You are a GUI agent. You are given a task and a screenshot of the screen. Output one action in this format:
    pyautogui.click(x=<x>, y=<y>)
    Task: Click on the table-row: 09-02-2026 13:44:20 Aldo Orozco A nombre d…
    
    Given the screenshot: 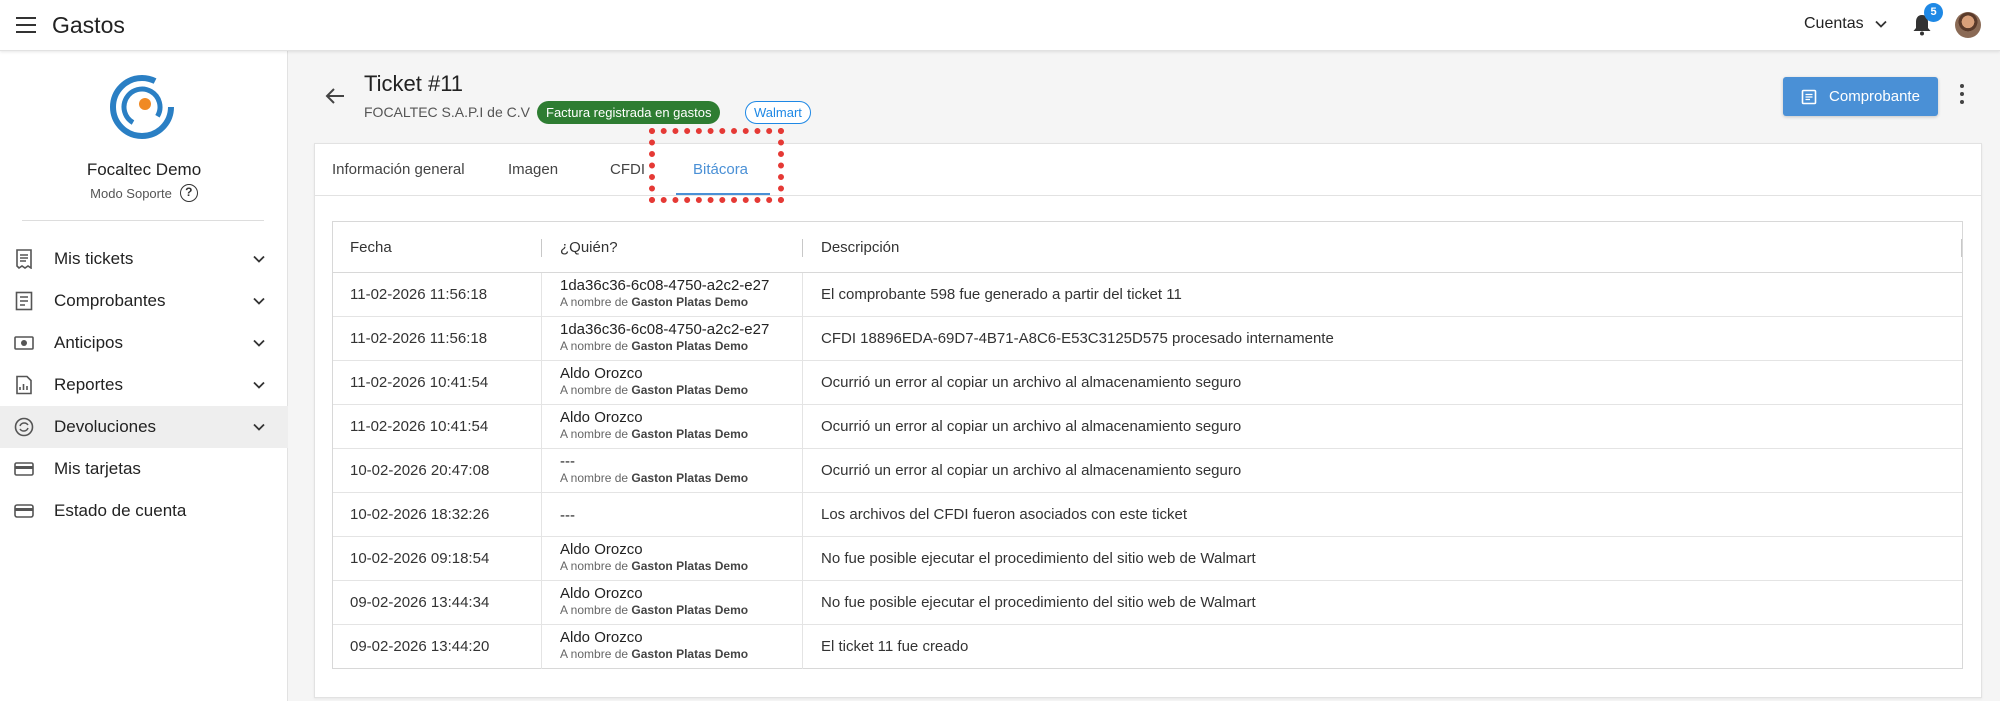 What is the action you would take?
    pyautogui.click(x=1147, y=647)
    